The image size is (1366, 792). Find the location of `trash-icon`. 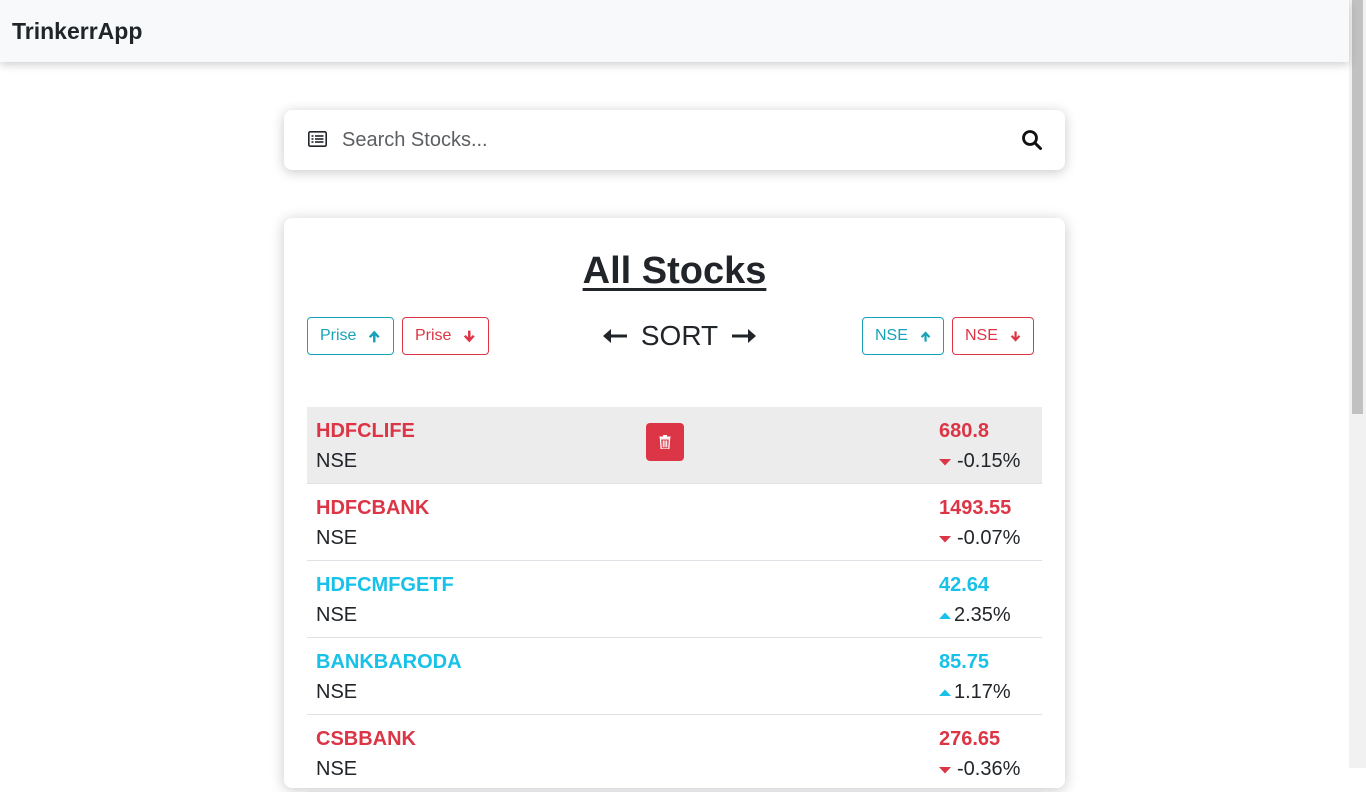

trash-icon is located at coordinates (665, 442).